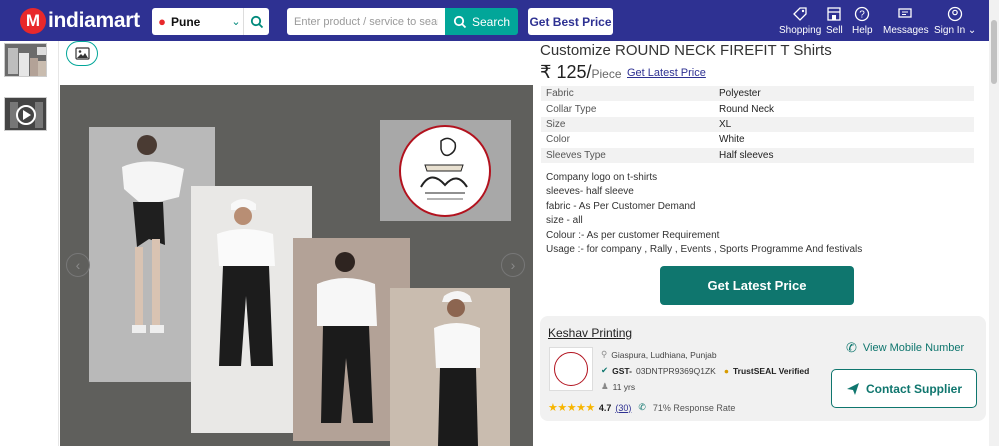  What do you see at coordinates (605, 407) in the screenshot?
I see `rating-score: 4.7` at bounding box center [605, 407].